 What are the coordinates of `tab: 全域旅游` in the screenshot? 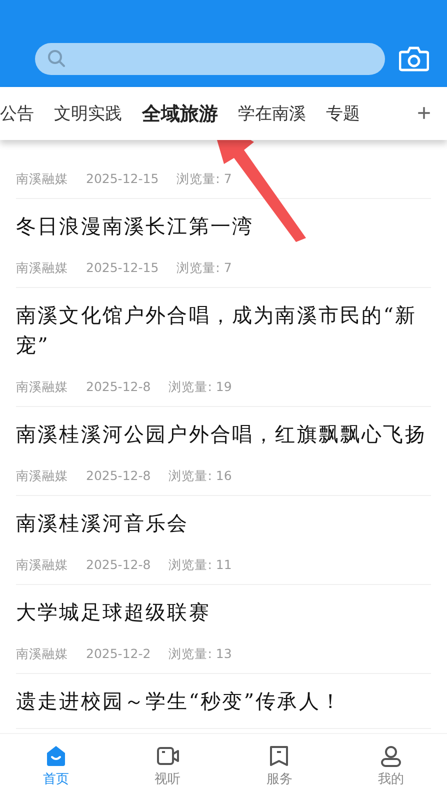 It's located at (180, 113).